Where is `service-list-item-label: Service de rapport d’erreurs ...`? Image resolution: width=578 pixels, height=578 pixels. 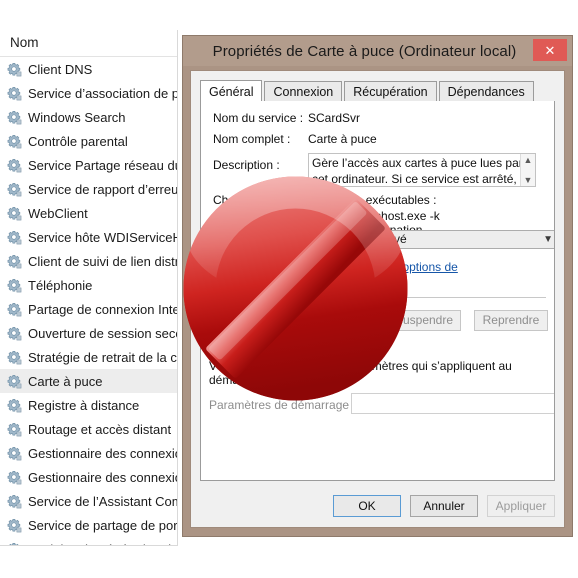
service-list-item-label: Service de rapport d’erreurs ... is located at coordinates (102, 189).